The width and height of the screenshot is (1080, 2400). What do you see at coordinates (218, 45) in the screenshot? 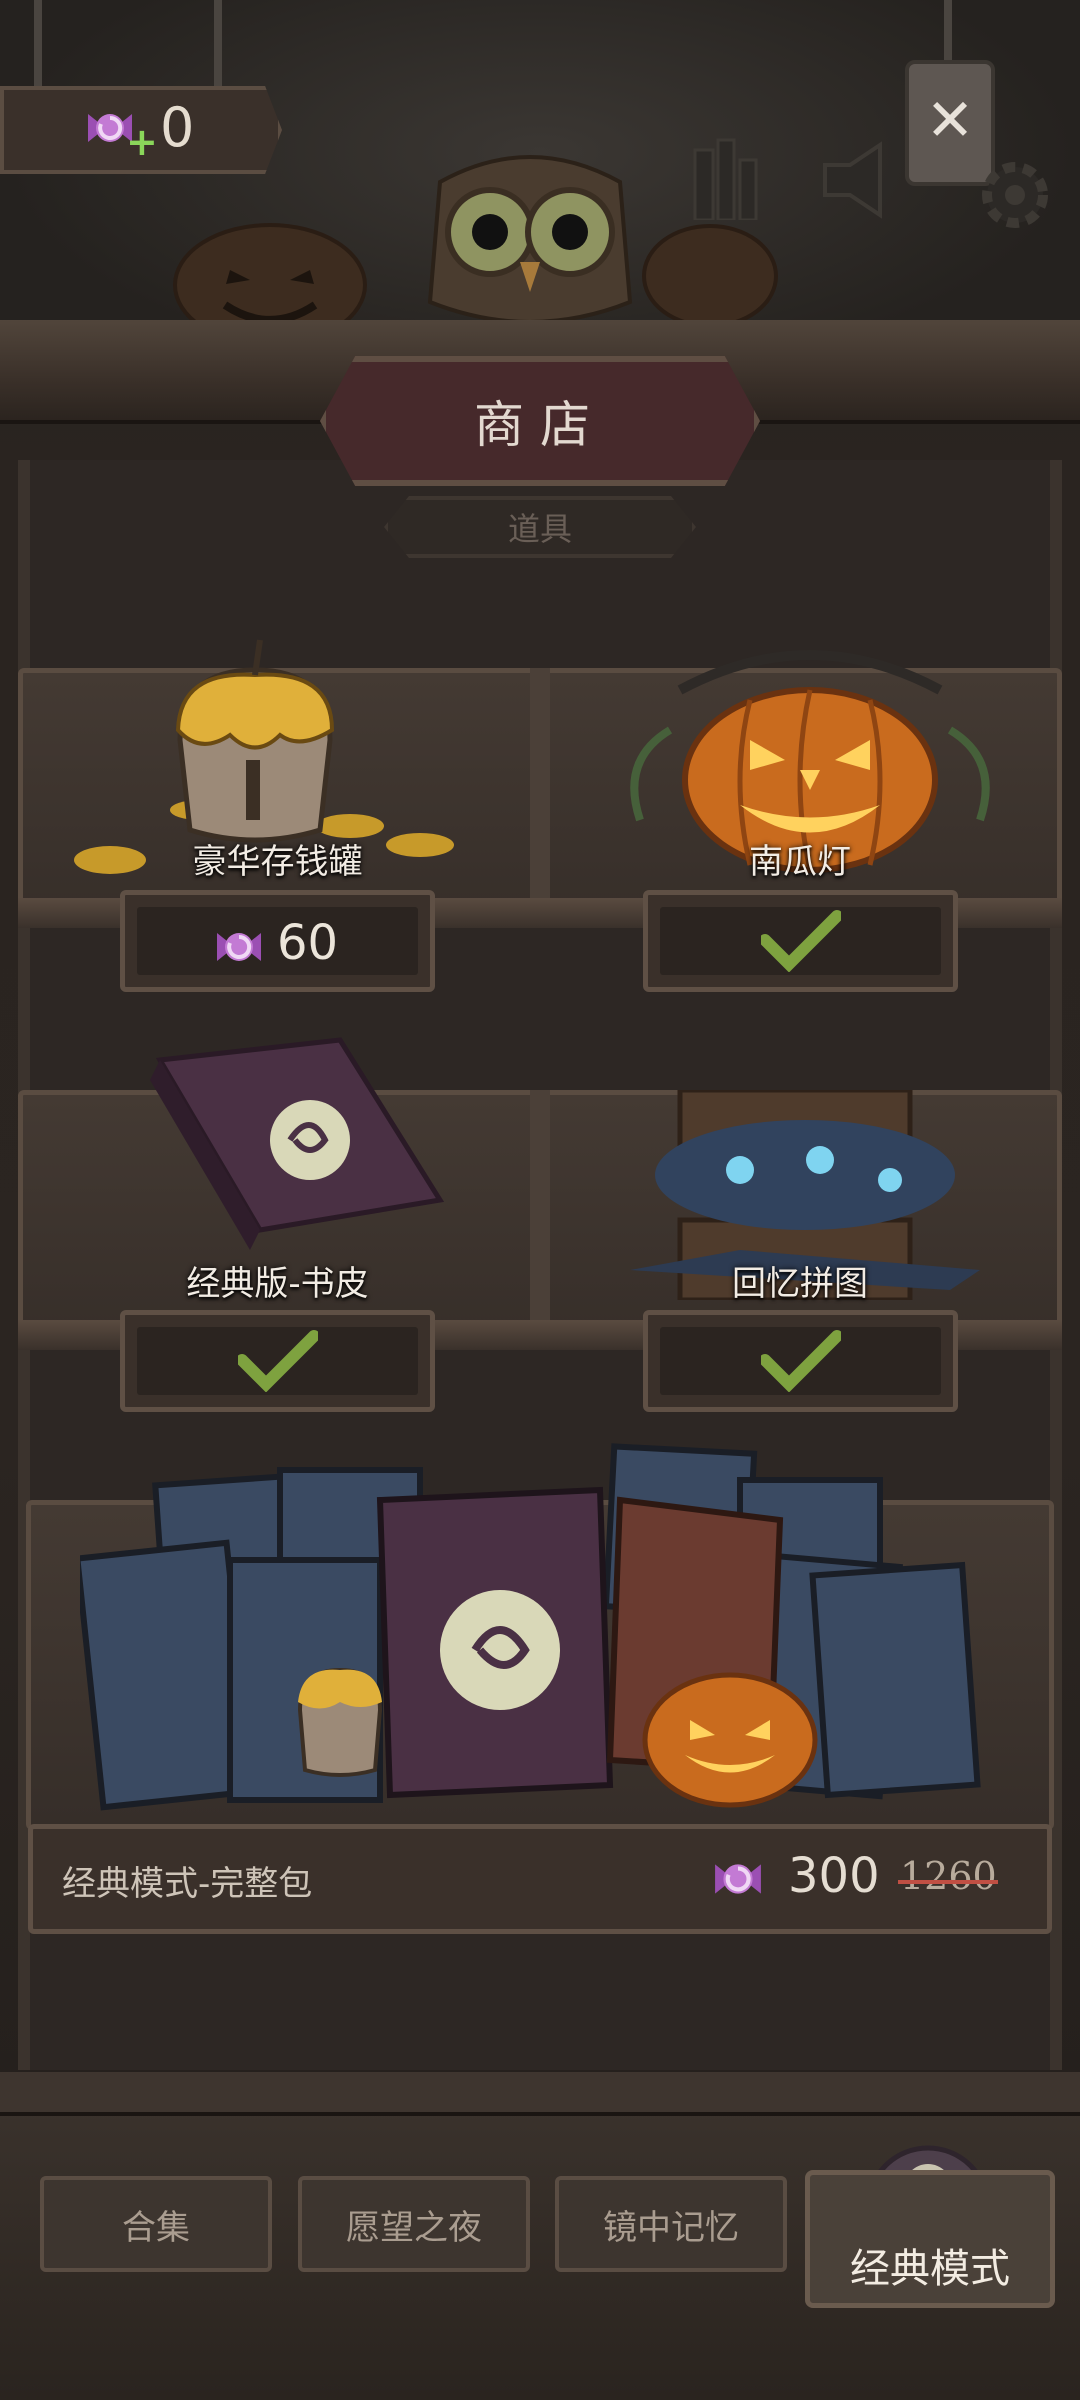
I see `chain-right` at bounding box center [218, 45].